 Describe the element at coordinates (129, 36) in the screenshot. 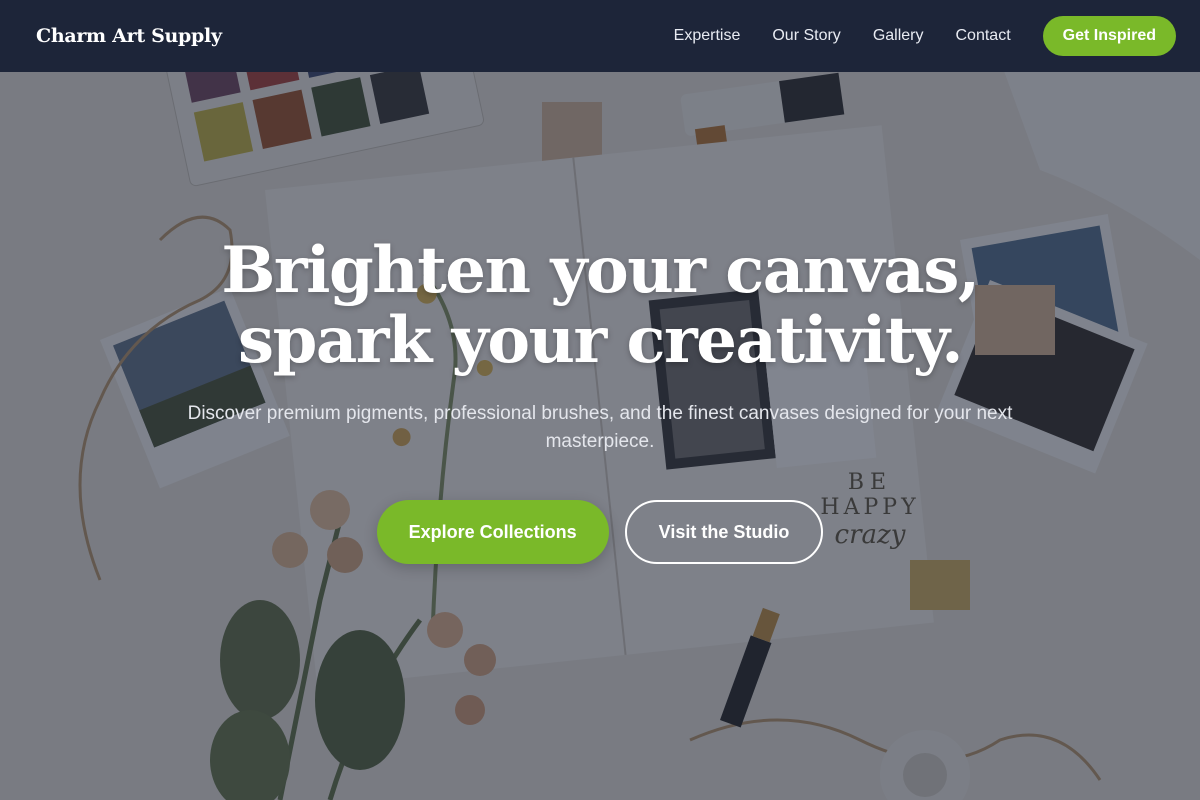

I see `brand-logo: Charm Art Supply` at that location.